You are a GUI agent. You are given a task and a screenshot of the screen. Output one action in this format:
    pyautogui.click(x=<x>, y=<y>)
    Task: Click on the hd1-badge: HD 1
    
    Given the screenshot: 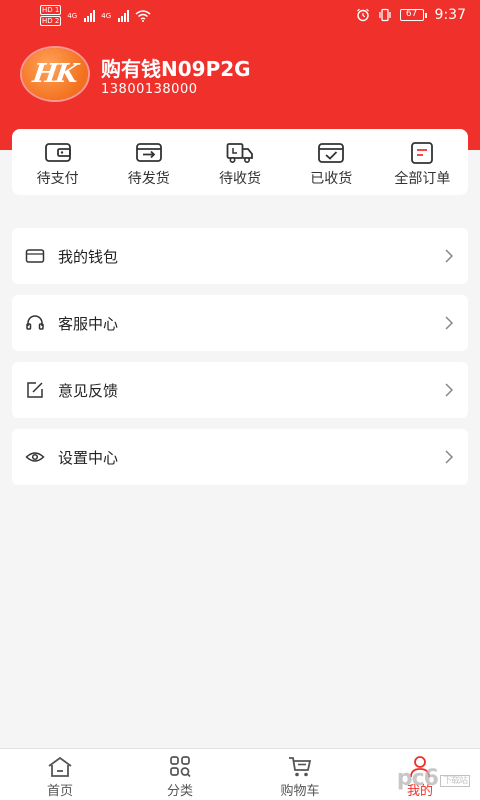 What is the action you would take?
    pyautogui.click(x=51, y=10)
    